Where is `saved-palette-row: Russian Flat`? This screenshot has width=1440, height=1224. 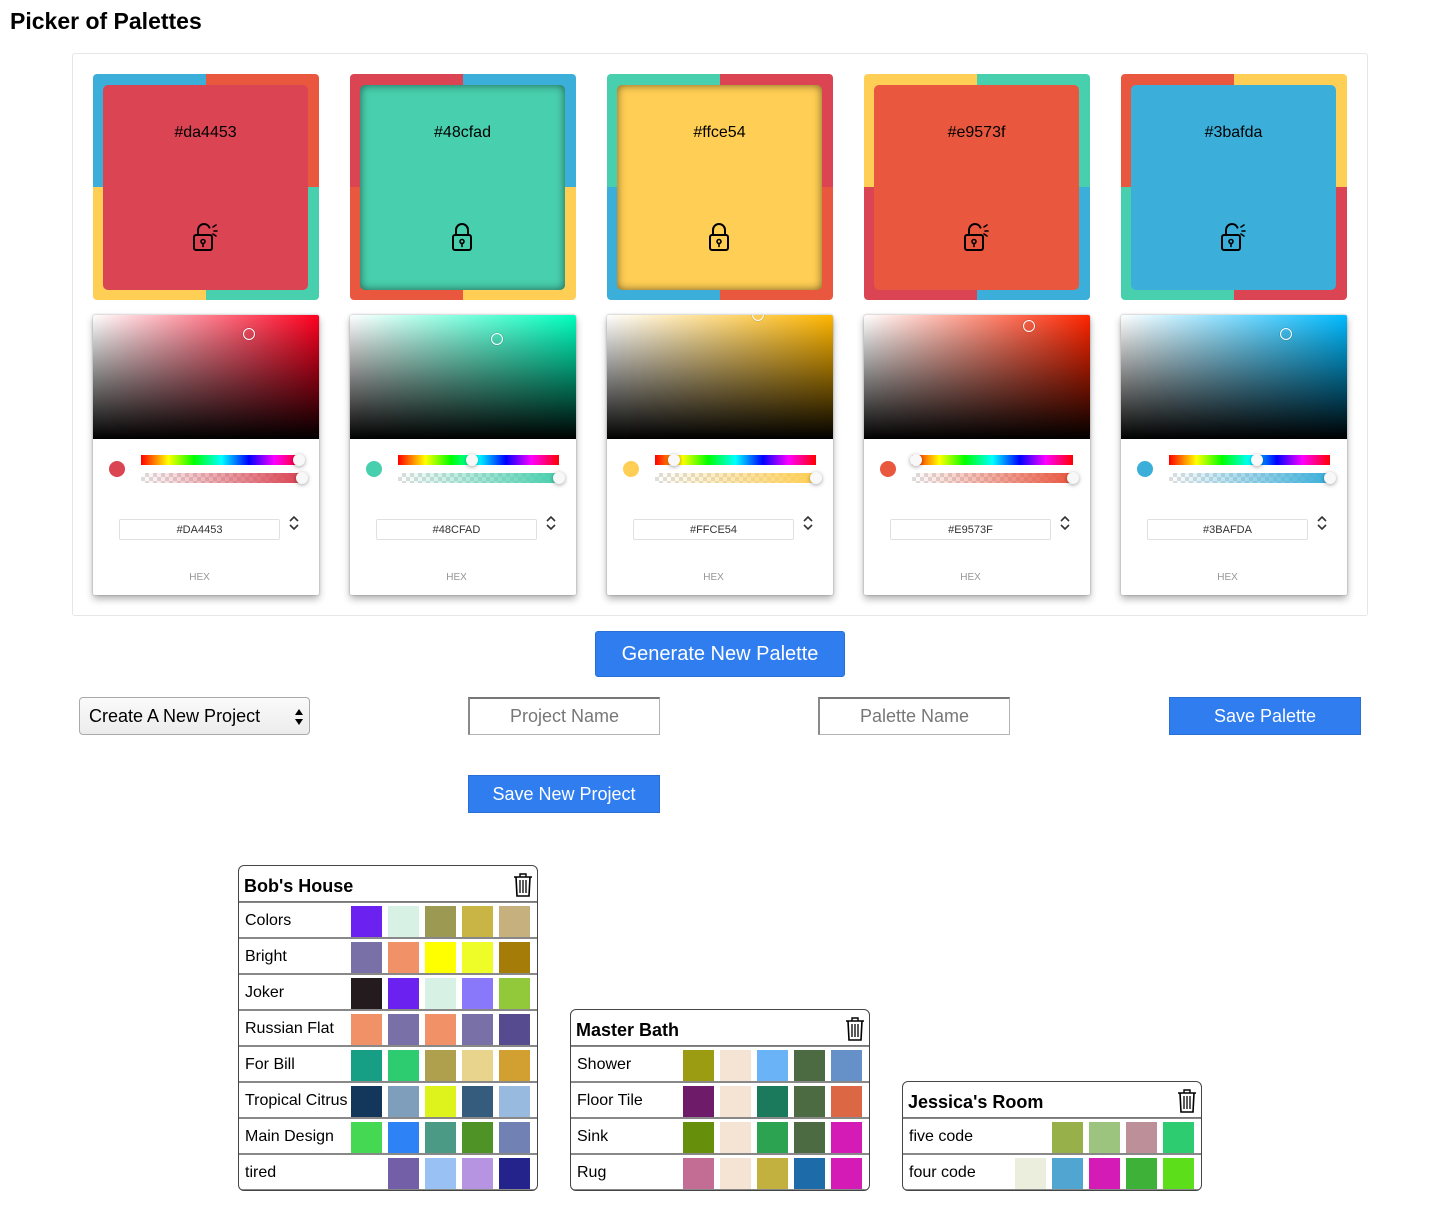
saved-palette-row: Russian Flat is located at coordinates (388, 1028).